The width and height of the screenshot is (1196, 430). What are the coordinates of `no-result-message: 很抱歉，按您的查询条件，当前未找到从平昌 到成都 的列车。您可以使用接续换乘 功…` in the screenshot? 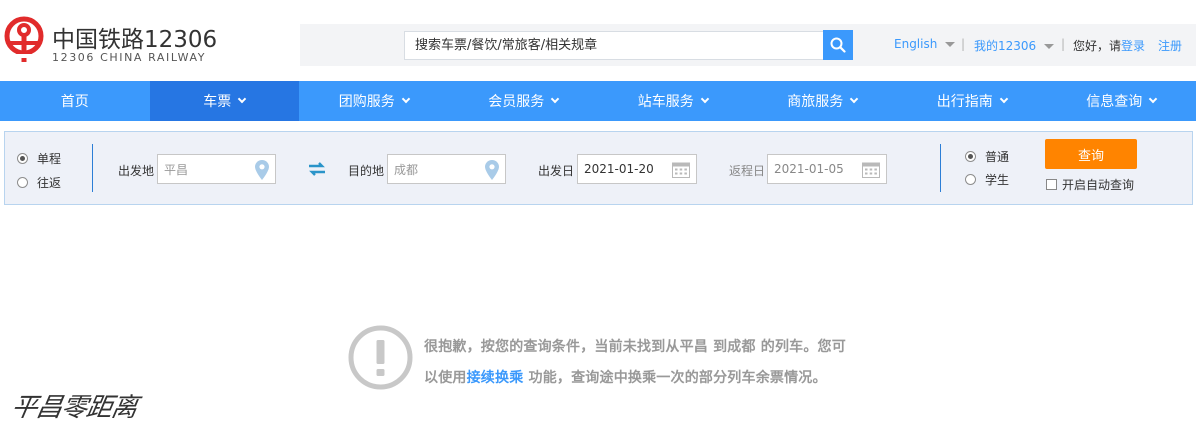 It's located at (639, 363).